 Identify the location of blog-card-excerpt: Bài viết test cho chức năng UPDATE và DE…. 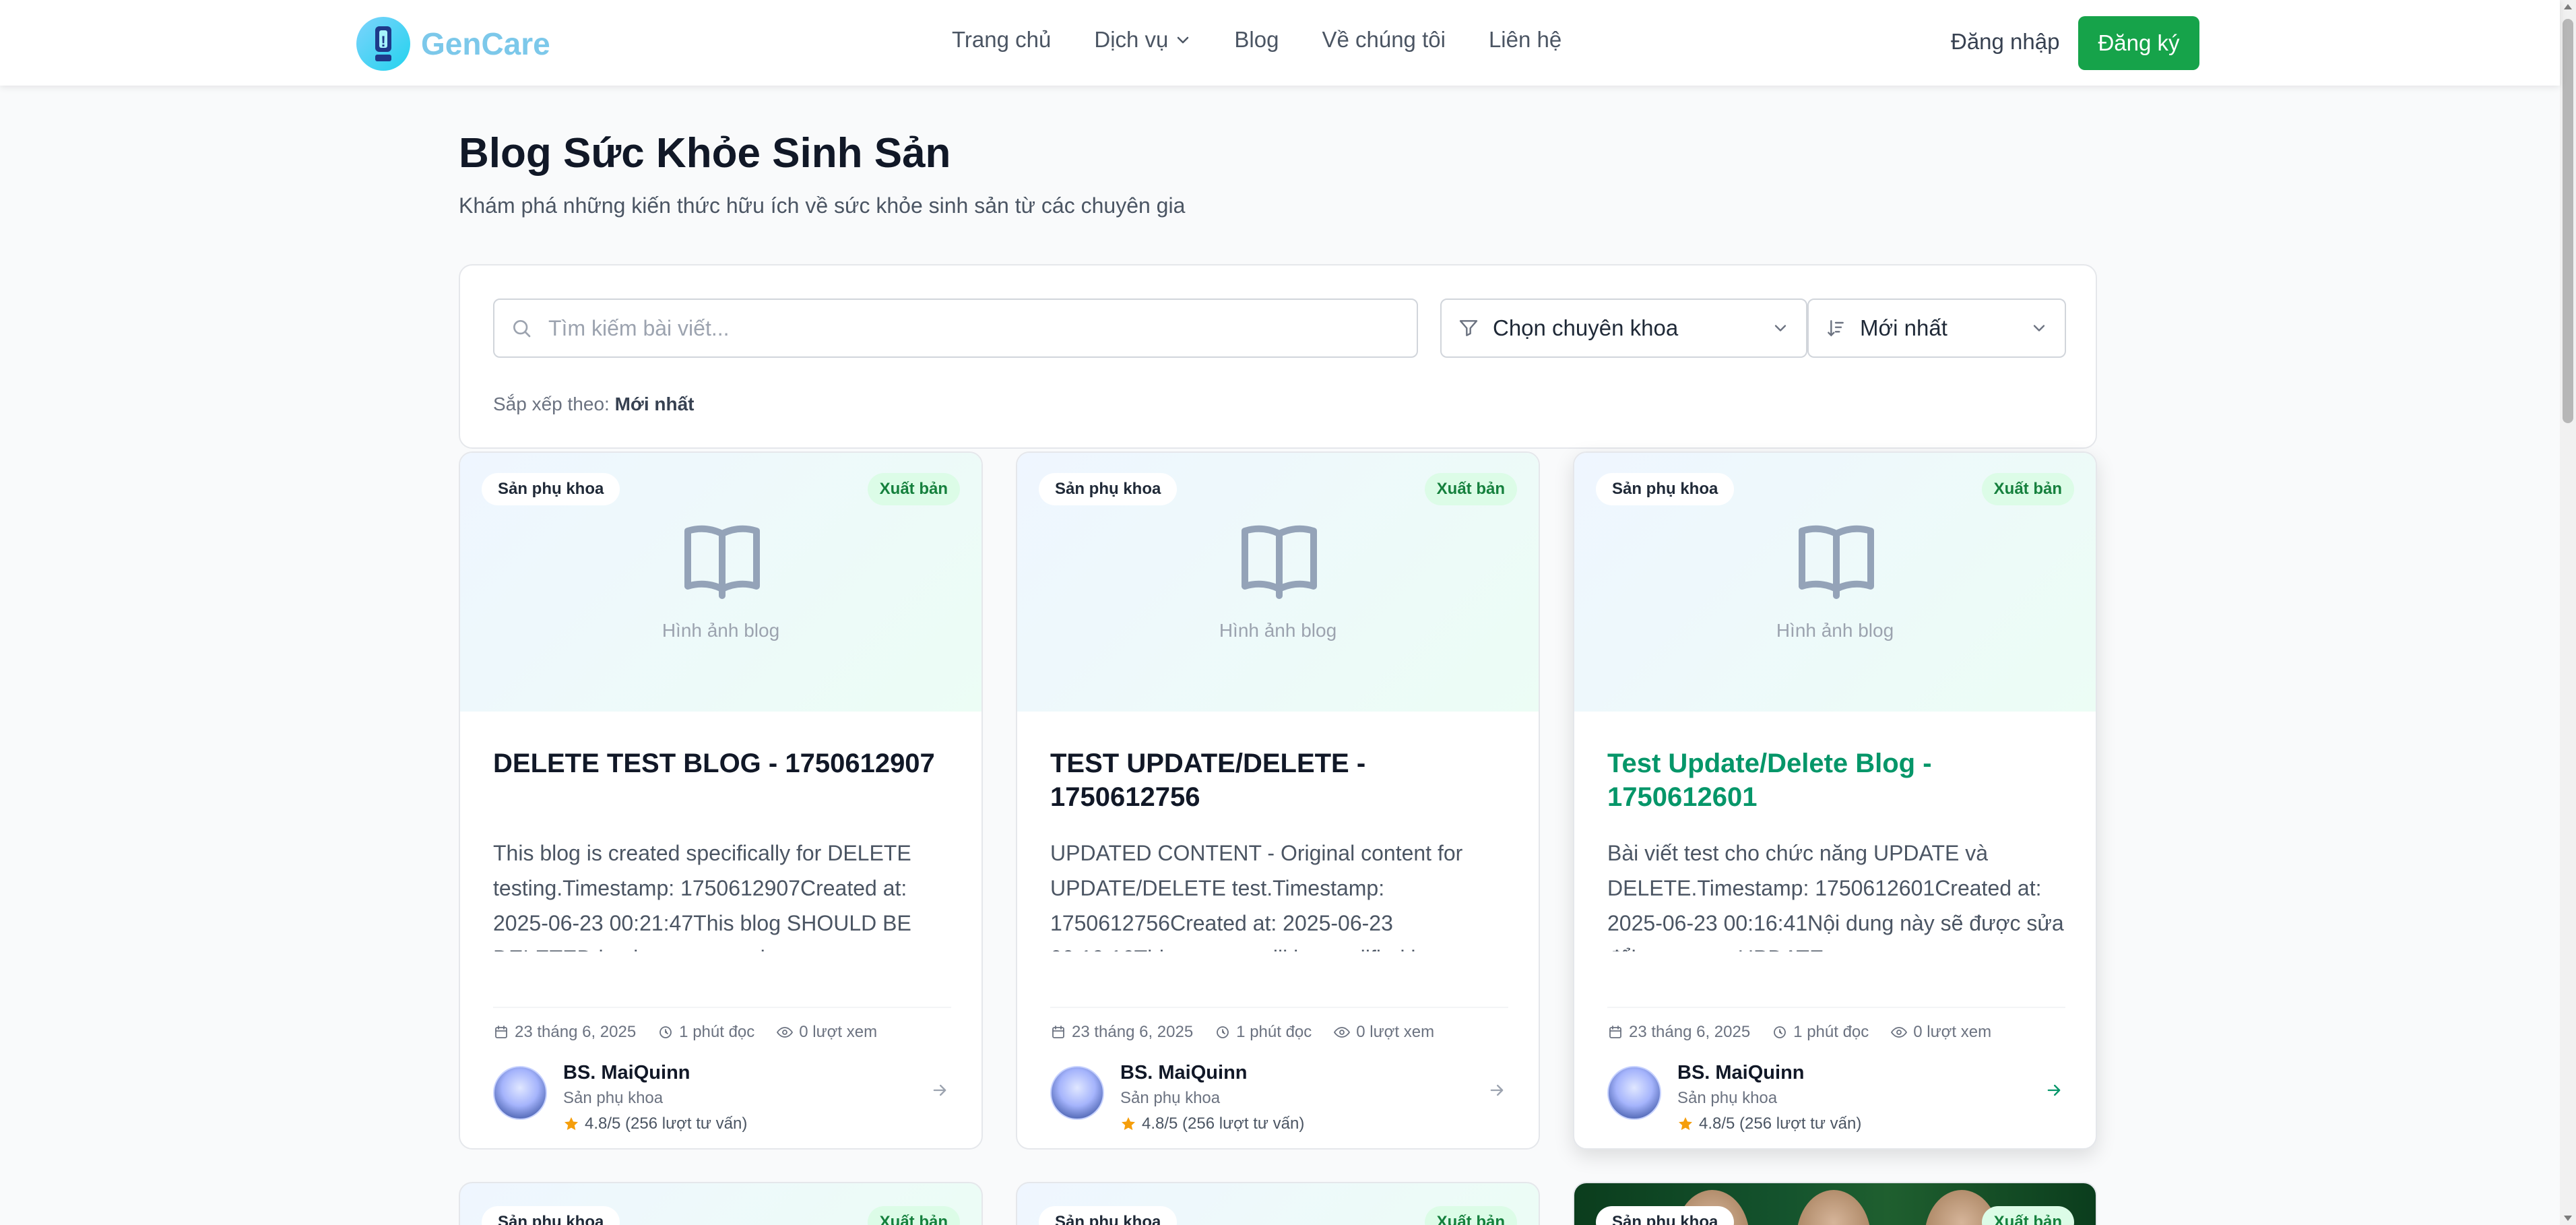
(1836, 896).